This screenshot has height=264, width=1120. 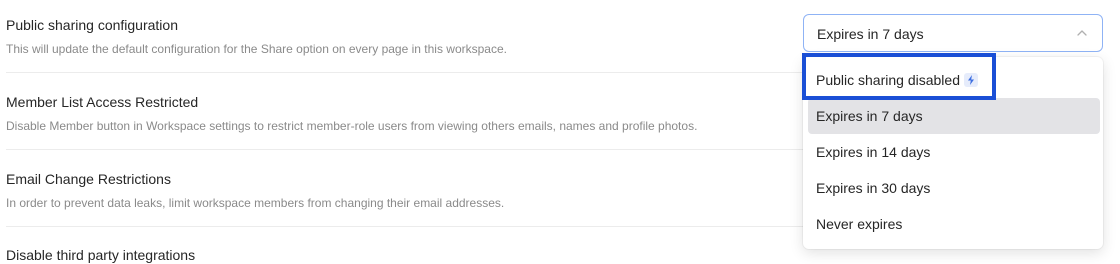 I want to click on option-label: Expires in 14 days, so click(x=873, y=152).